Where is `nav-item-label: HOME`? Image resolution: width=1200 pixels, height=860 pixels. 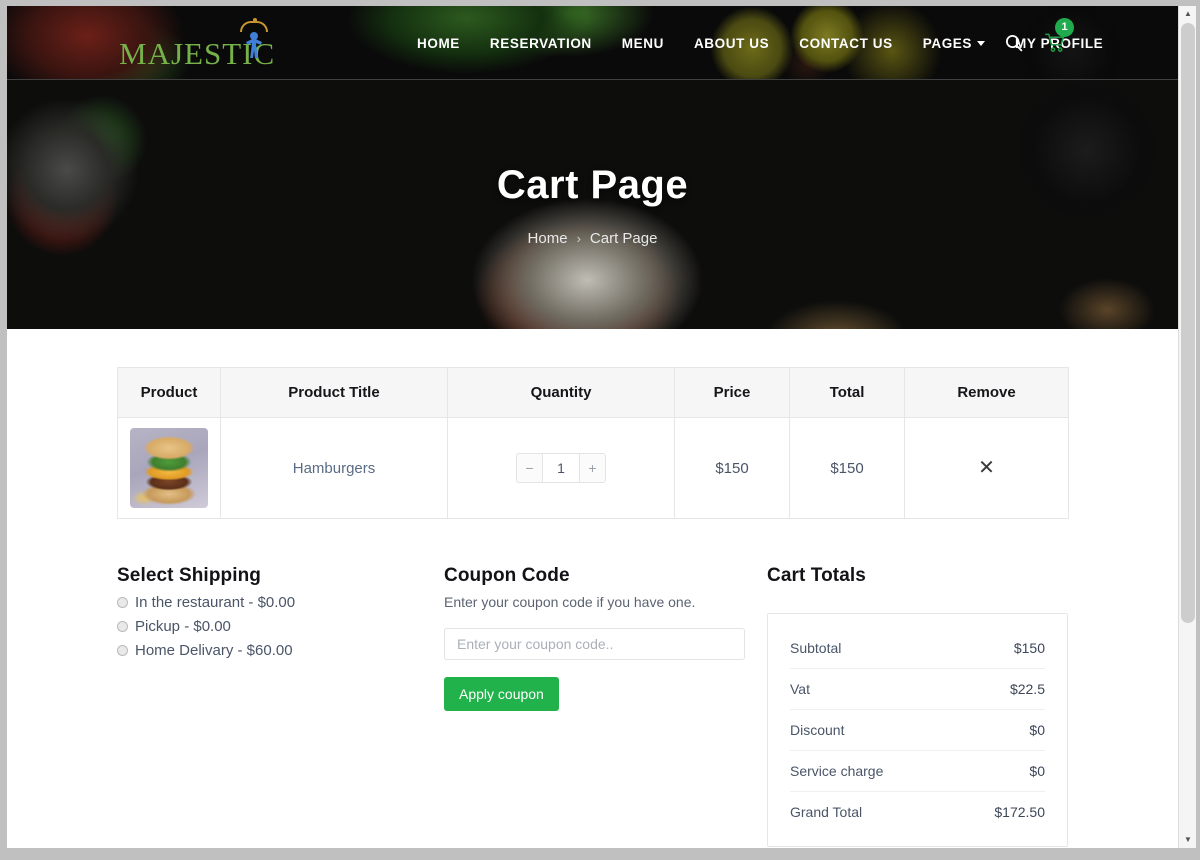
nav-item-label: HOME is located at coordinates (438, 43).